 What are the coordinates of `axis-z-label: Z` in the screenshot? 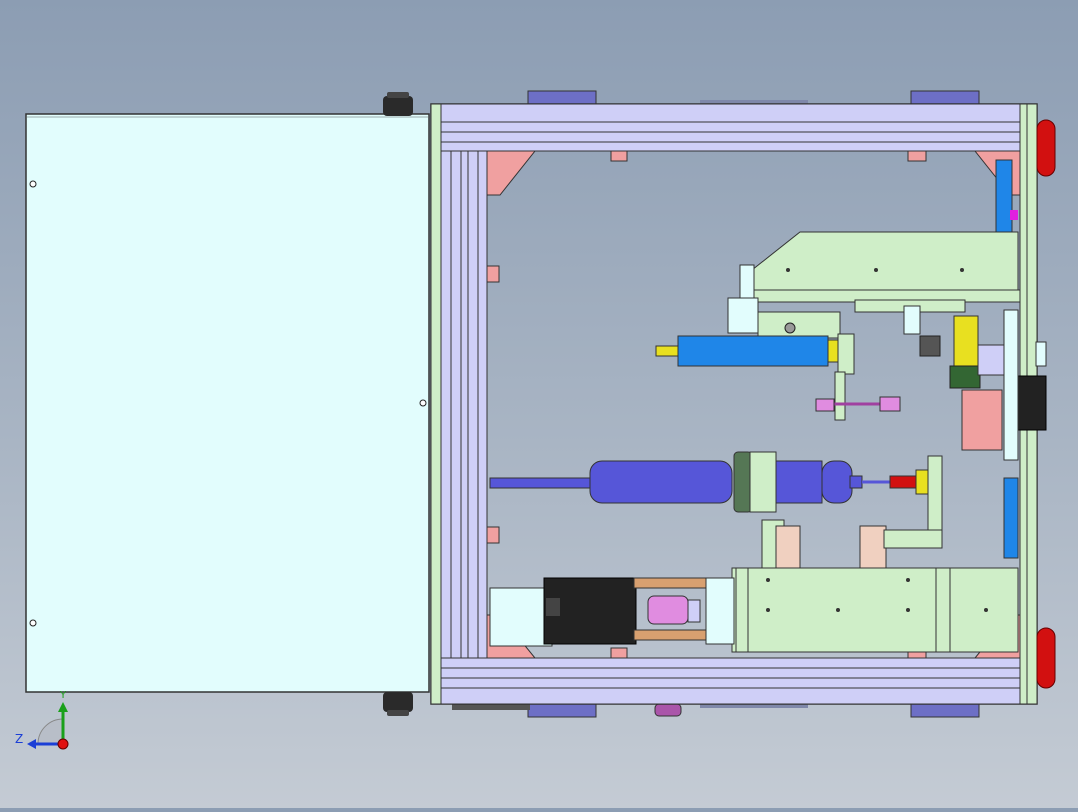 It's located at (19, 739).